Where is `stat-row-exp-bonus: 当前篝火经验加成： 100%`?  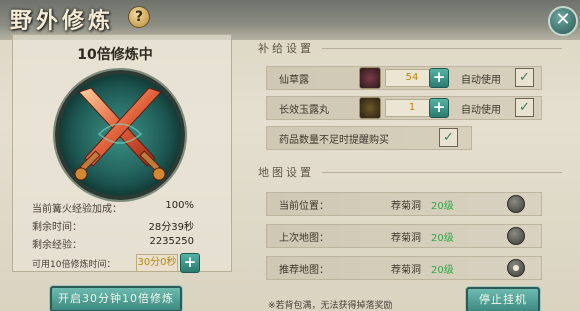
stat-row-exp-bonus: 当前篝火经验加成： 100% is located at coordinates (122, 207).